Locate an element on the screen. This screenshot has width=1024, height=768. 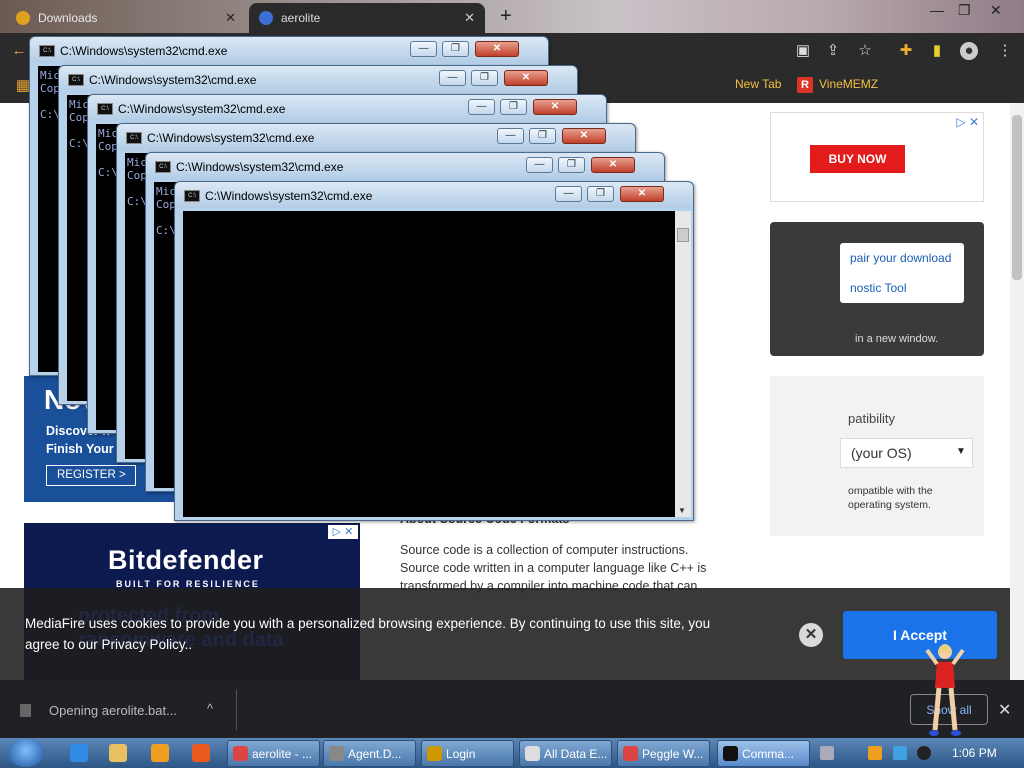
taskbar-clock: 1:06 PM is located at coordinates (974, 753).